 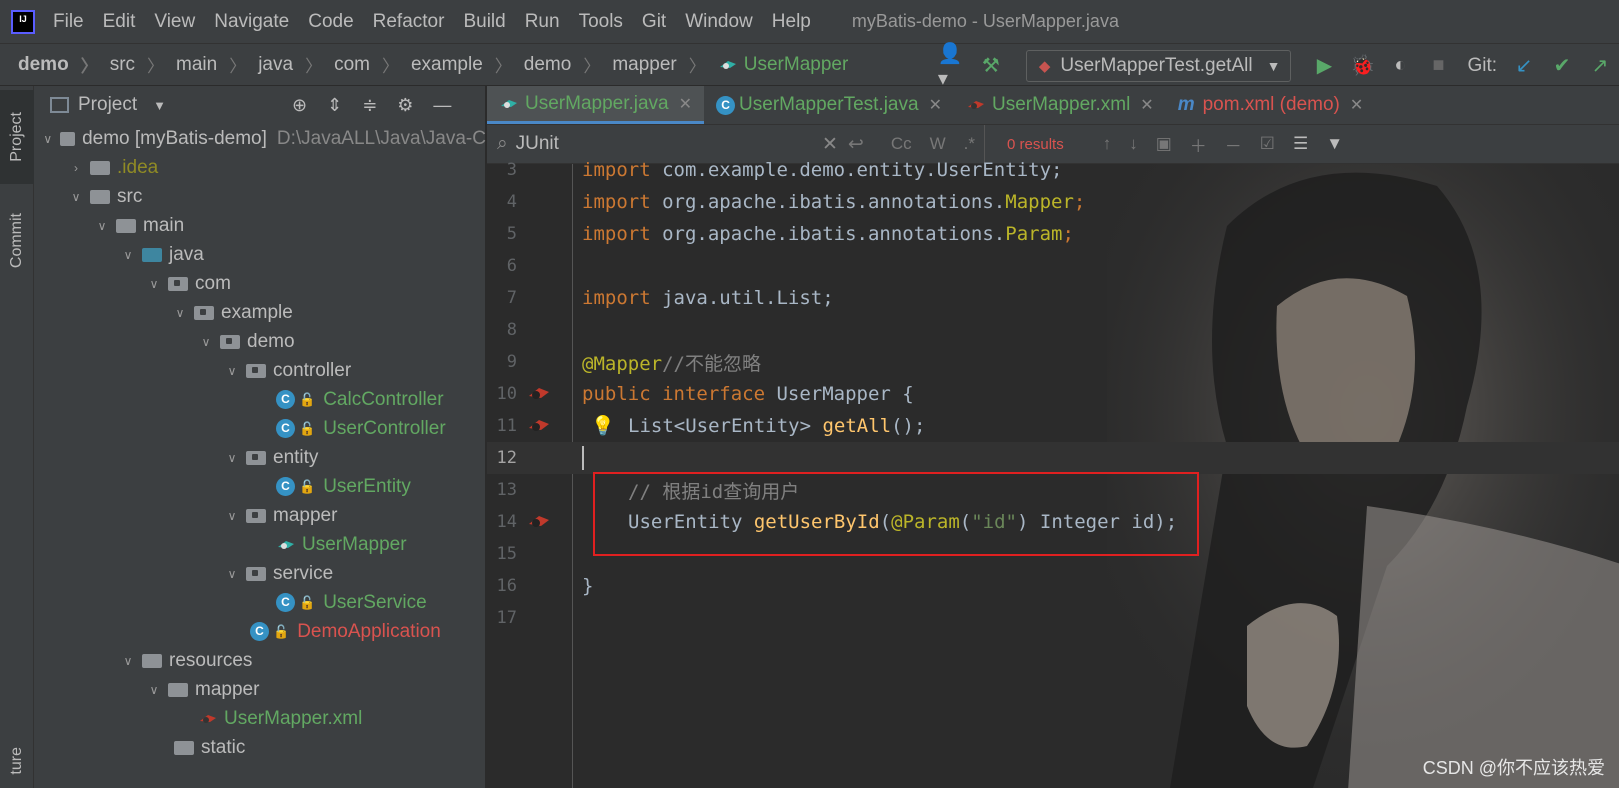 What do you see at coordinates (484, 22) in the screenshot?
I see `menu-build: Build` at bounding box center [484, 22].